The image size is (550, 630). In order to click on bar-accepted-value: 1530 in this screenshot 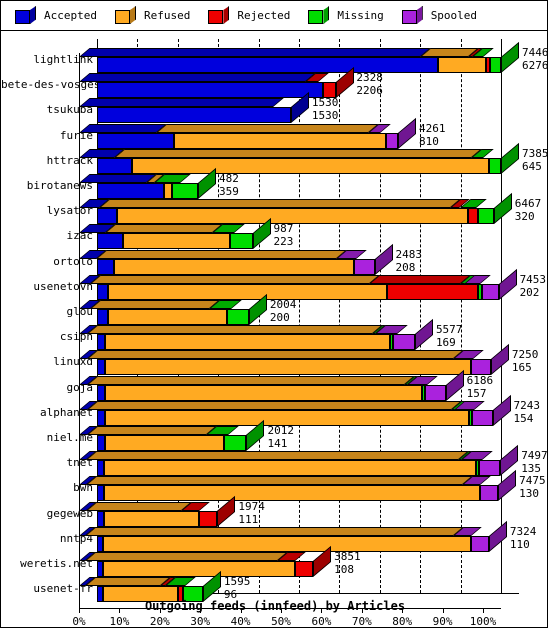, I will do `click(325, 116)`.